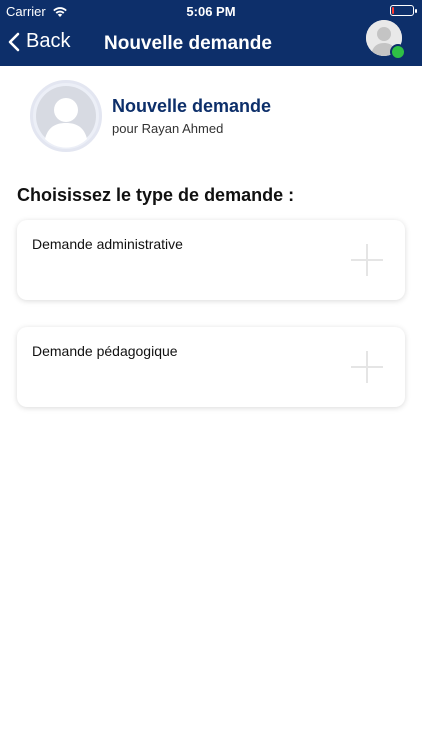 The height and width of the screenshot is (750, 422). Describe the element at coordinates (393, 10) in the screenshot. I see `battery-level` at that location.